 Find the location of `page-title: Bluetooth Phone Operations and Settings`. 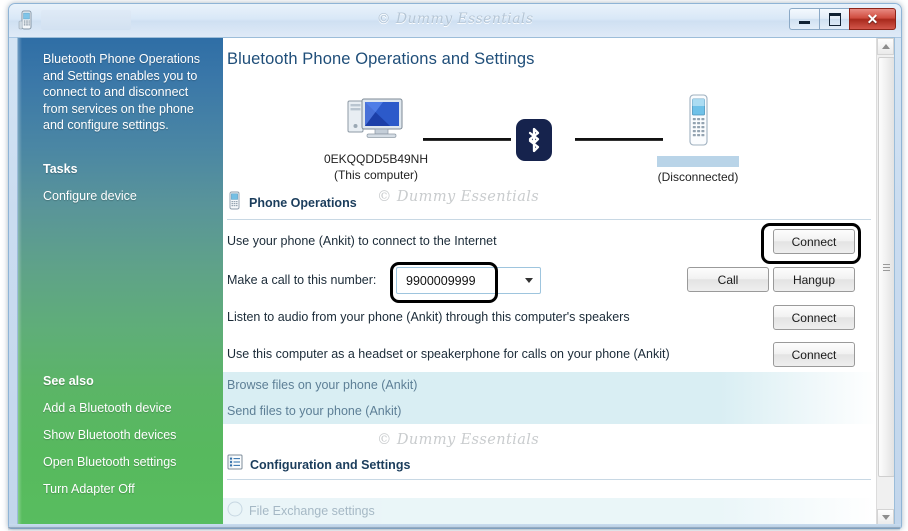

page-title: Bluetooth Phone Operations and Settings is located at coordinates (381, 59).